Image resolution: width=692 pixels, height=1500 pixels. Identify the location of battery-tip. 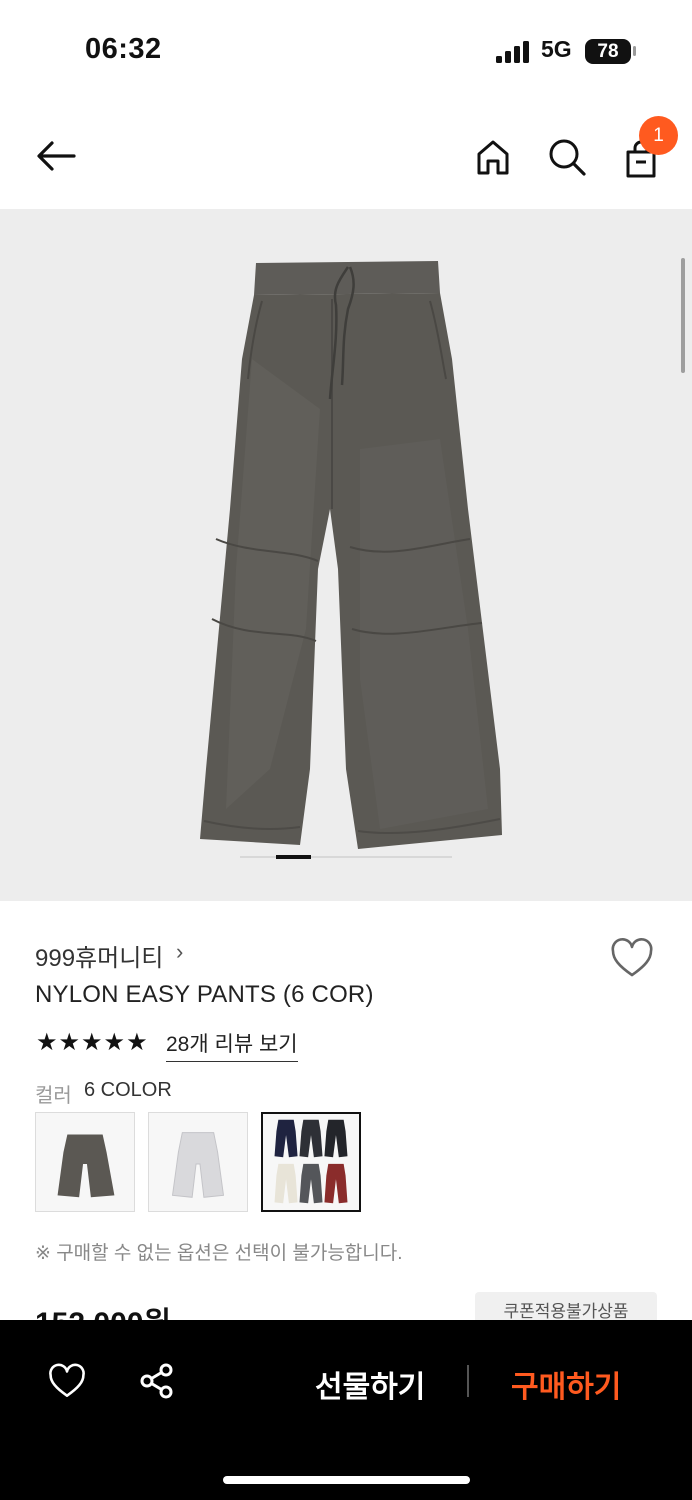
(634, 51).